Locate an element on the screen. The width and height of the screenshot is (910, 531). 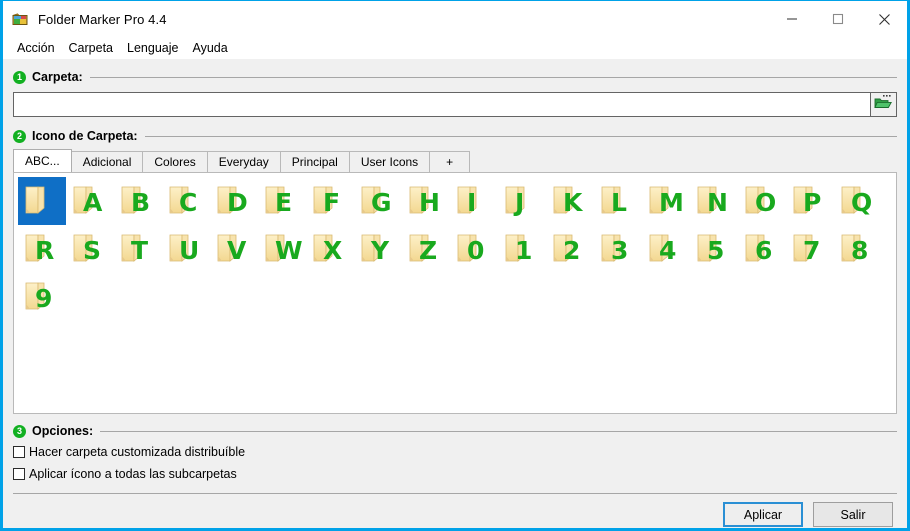
folder-path-input is located at coordinates (441, 104).